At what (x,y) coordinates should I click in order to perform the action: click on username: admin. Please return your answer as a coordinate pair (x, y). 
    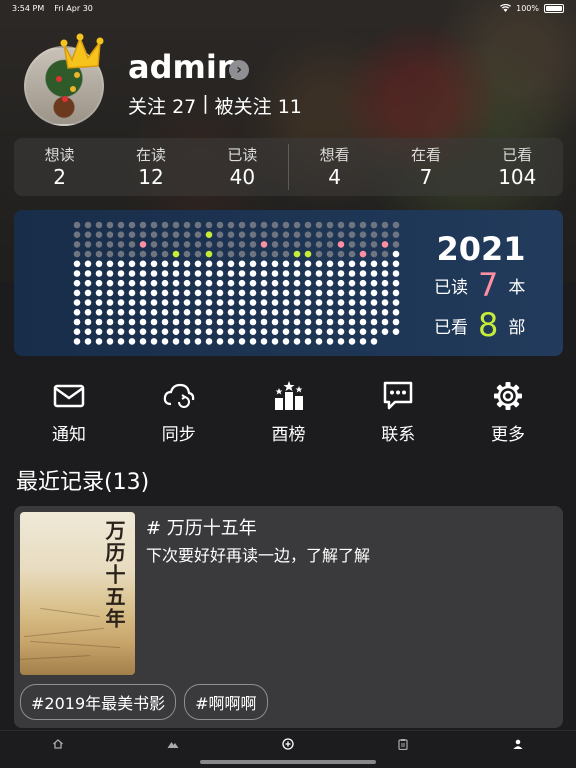
    Looking at the image, I should click on (184, 67).